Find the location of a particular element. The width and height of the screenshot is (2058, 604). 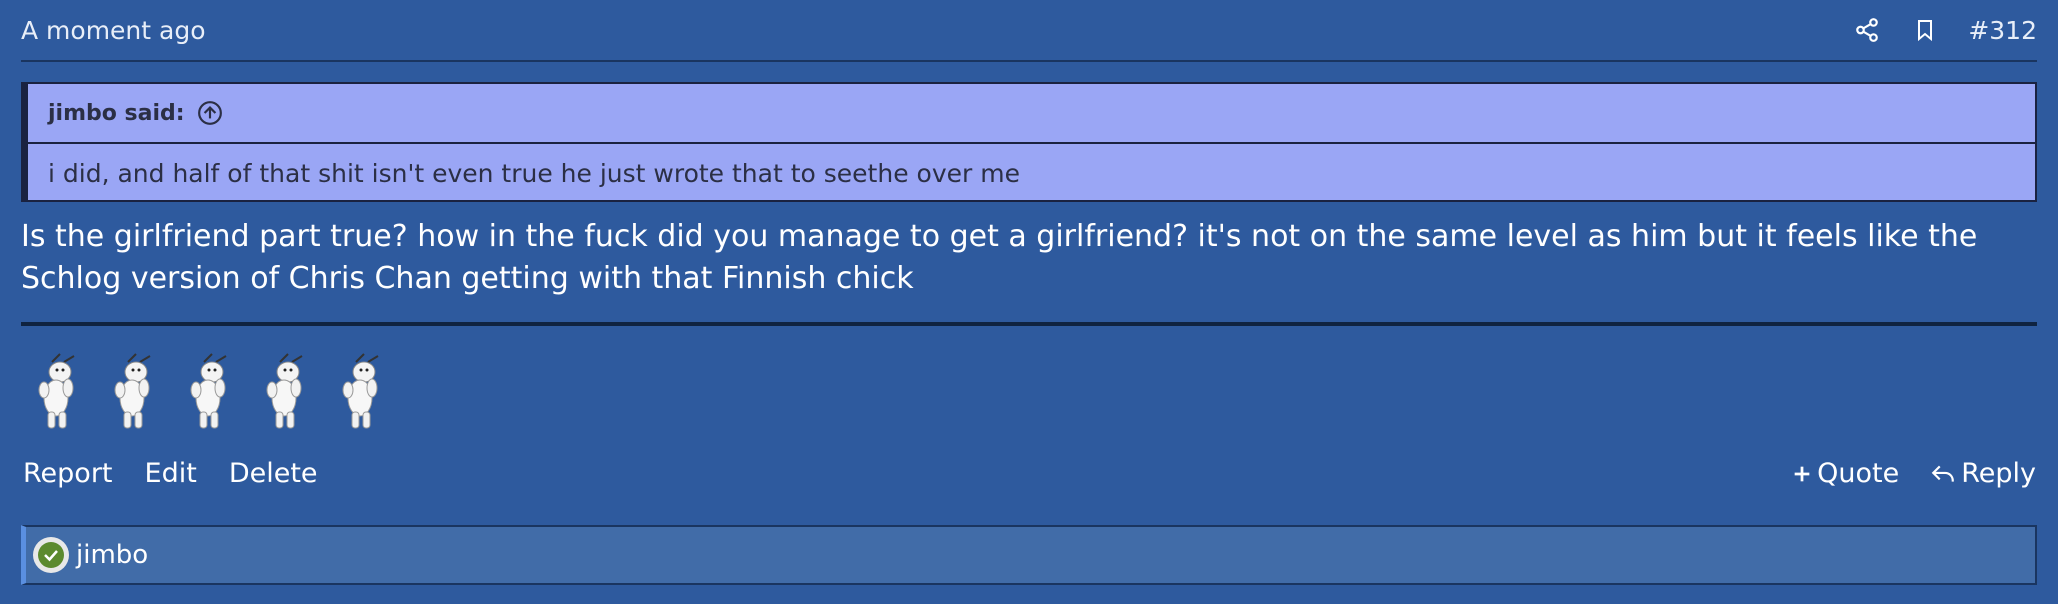

reply-button-label: Reply is located at coordinates (1998, 473).